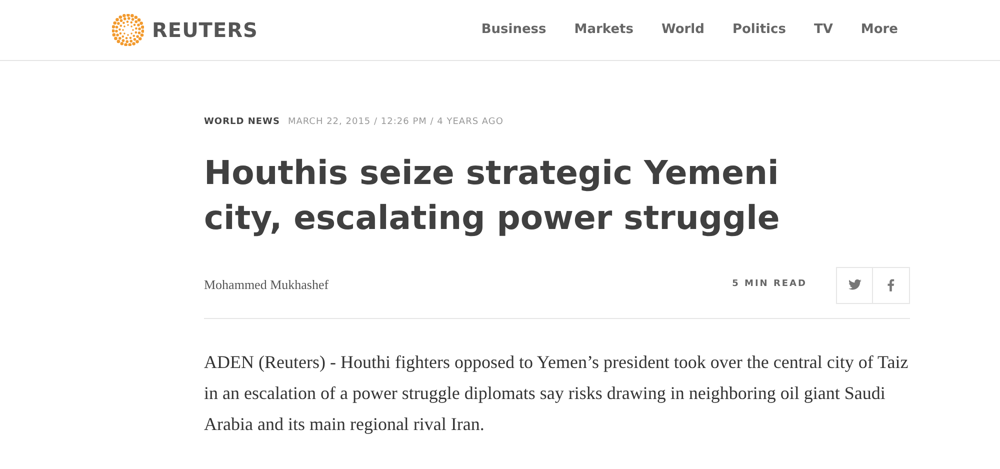 This screenshot has height=469, width=1000. Describe the element at coordinates (682, 30) in the screenshot. I see `nav-link: World` at that location.